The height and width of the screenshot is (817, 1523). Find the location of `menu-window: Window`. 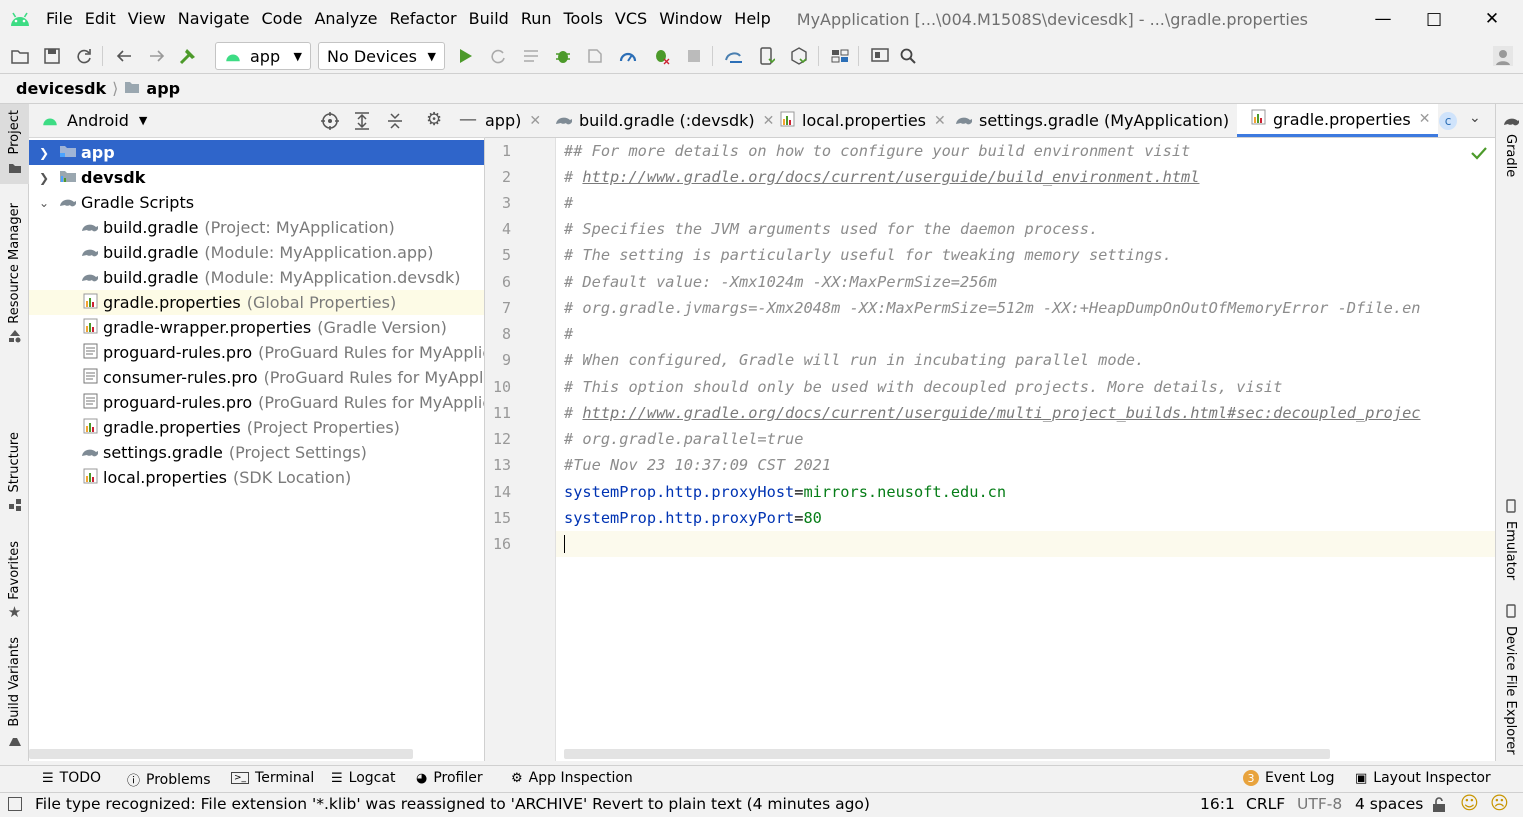

menu-window: Window is located at coordinates (690, 19).